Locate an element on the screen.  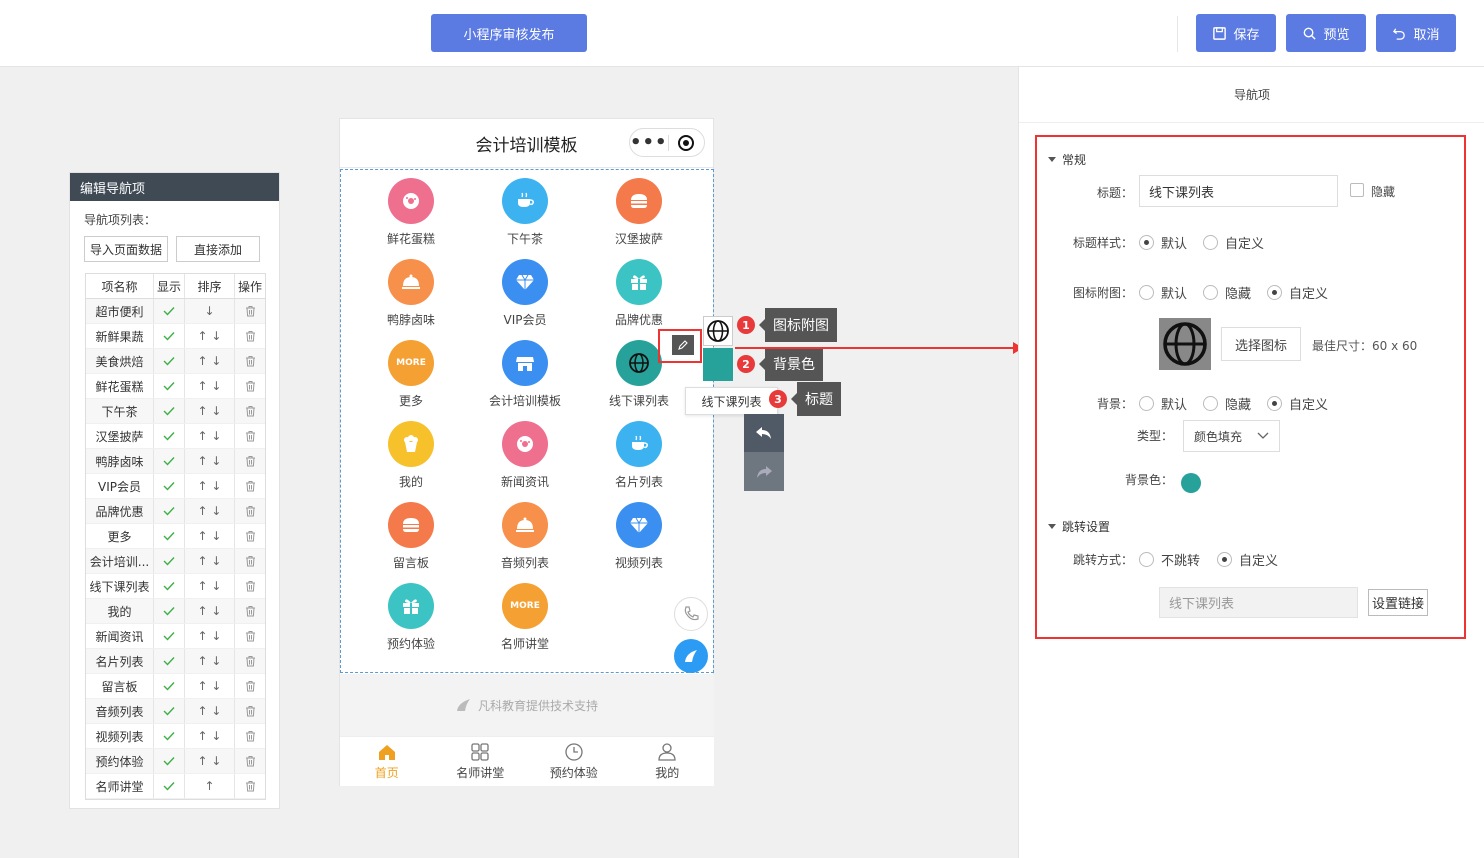
hide-checkbox is located at coordinates (1357, 190).